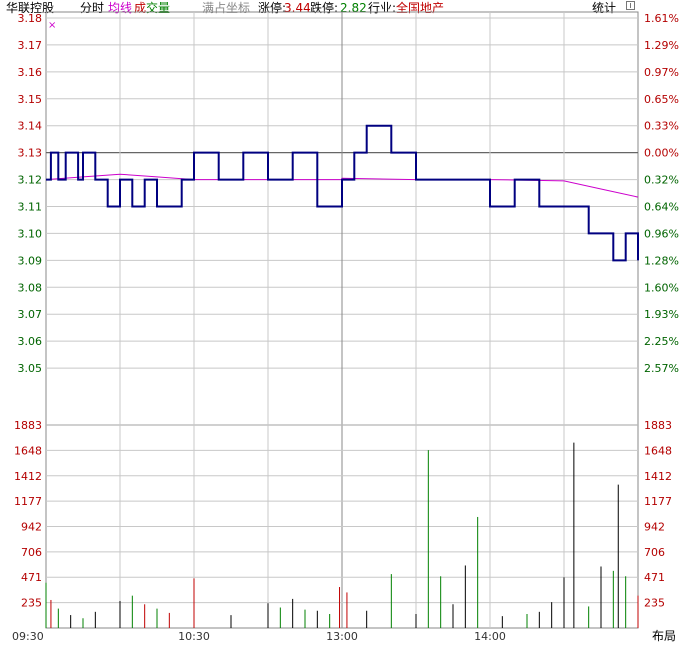 This screenshot has width=686, height=645. Describe the element at coordinates (342, 636) in the screenshot. I see `time-tick-label: 13:00` at that location.